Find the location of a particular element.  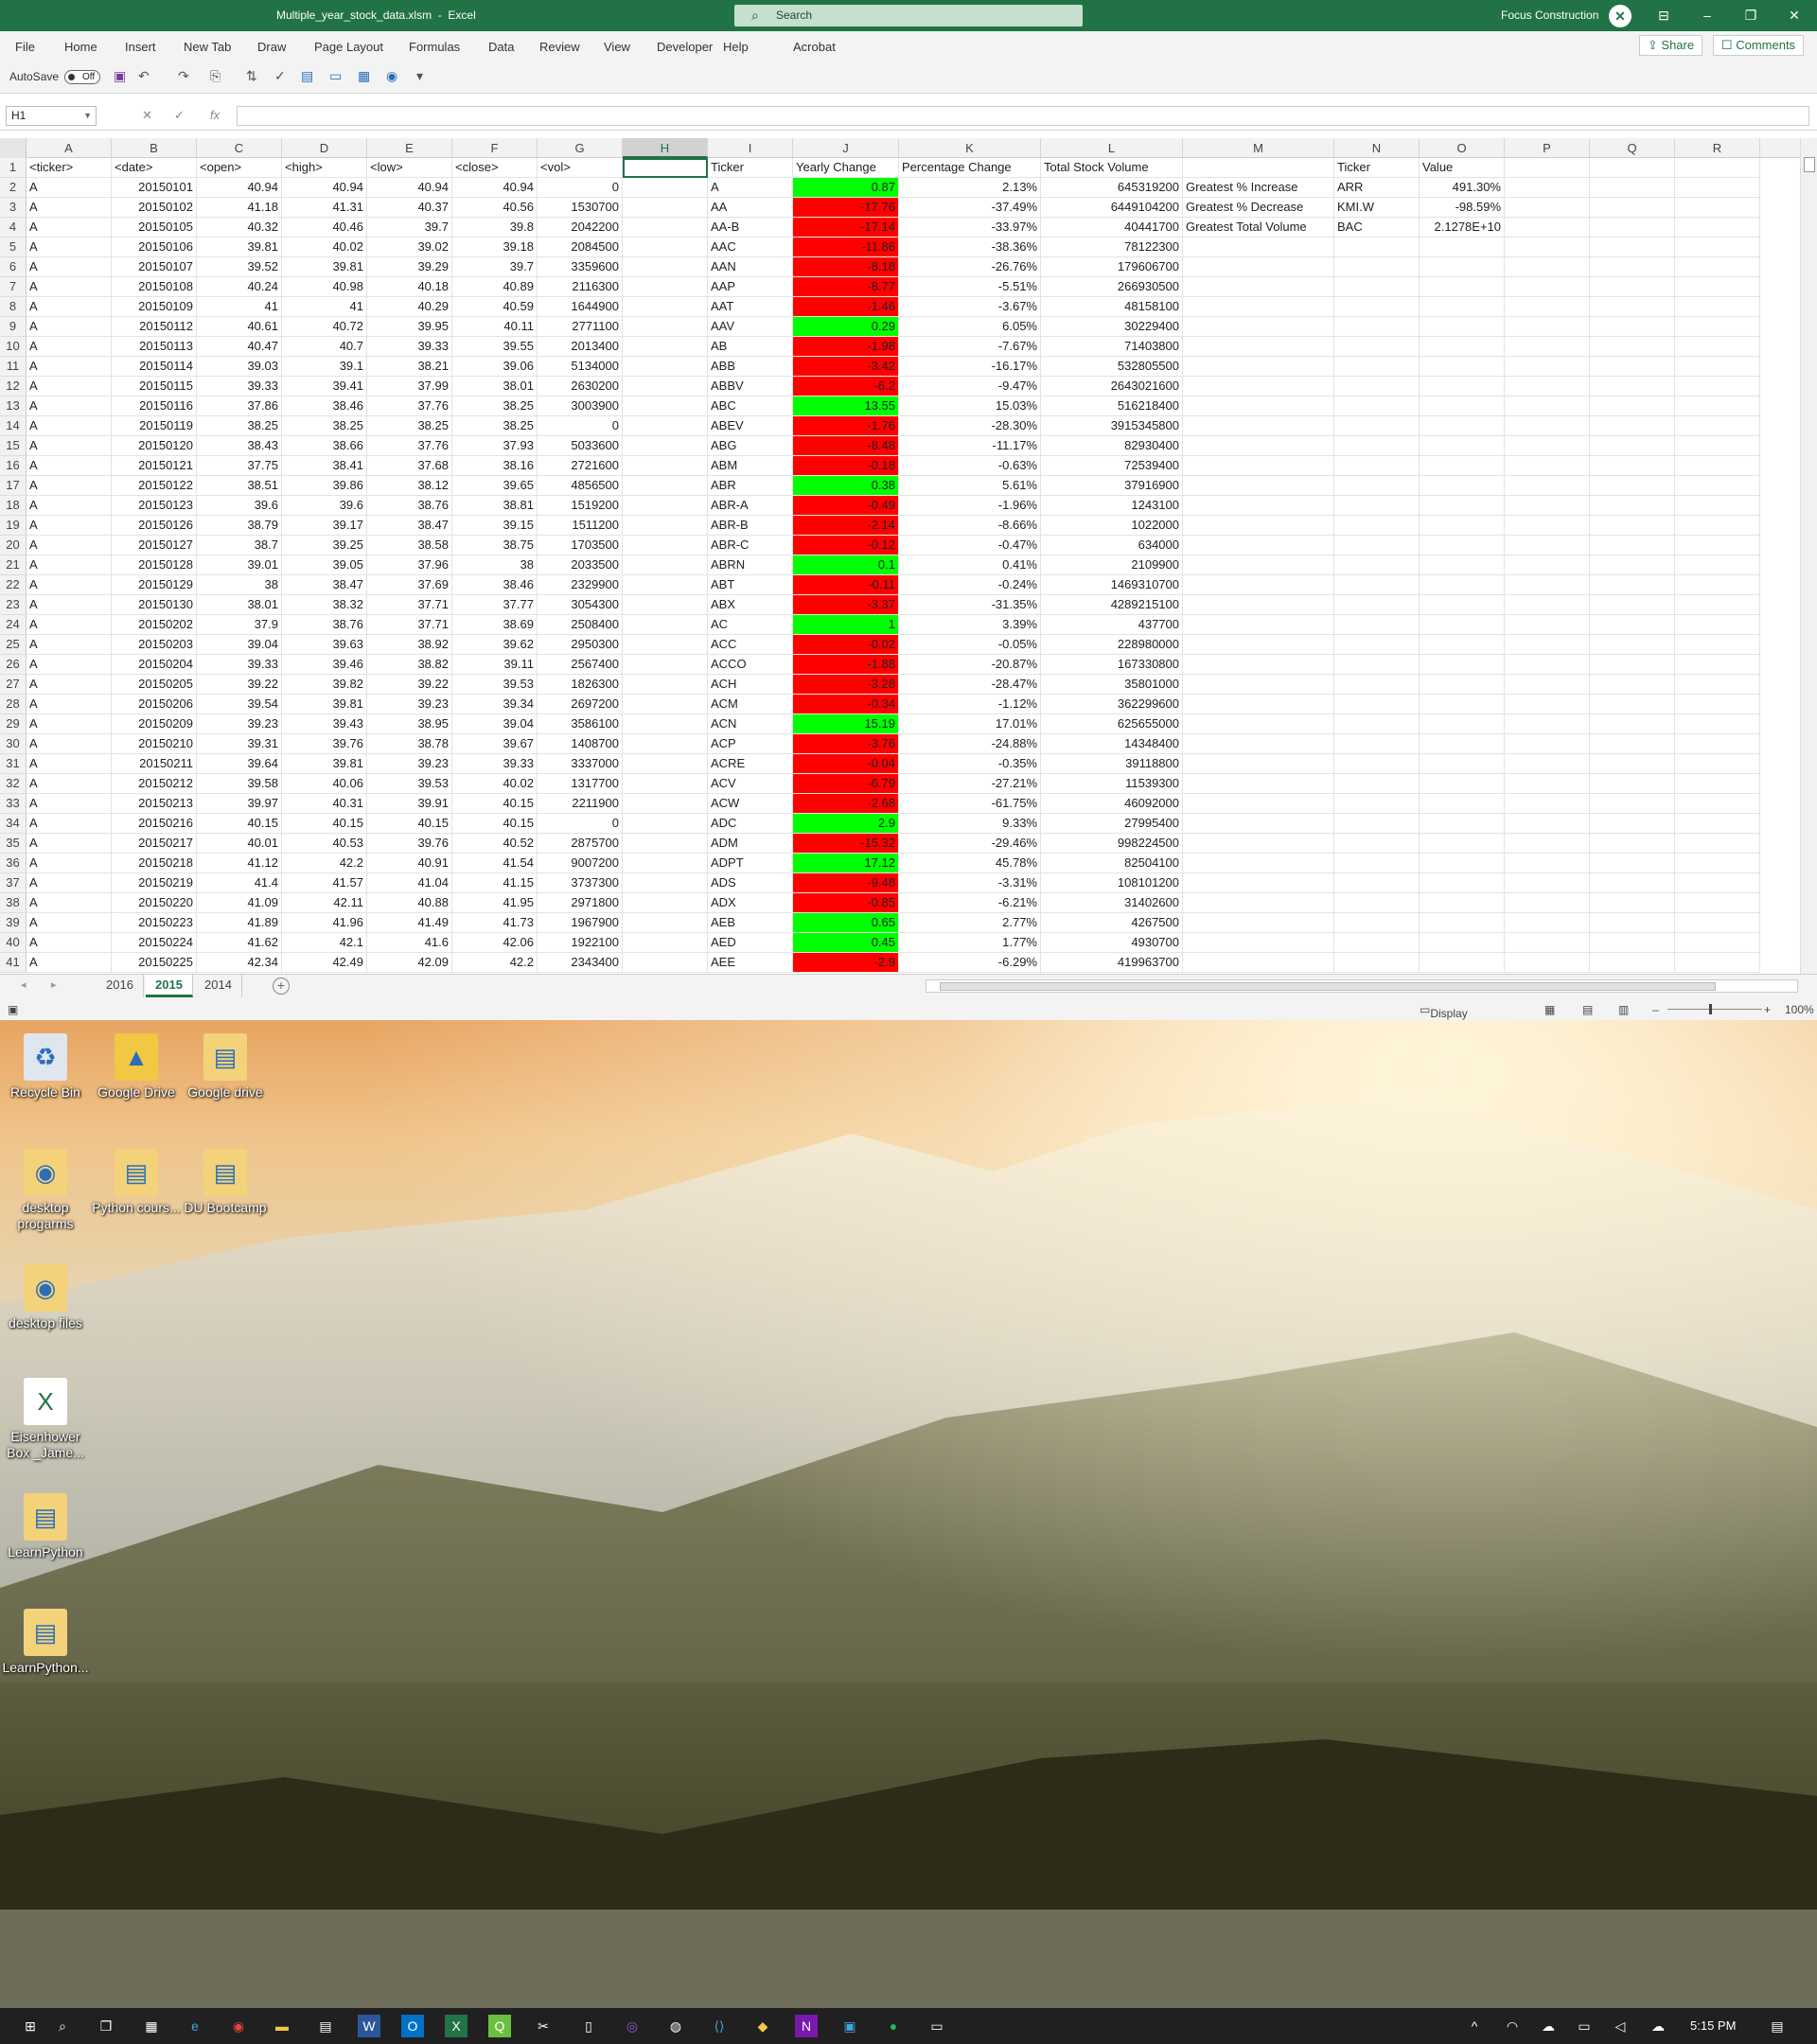

total-volume-cell: 31402600 is located at coordinates (1112, 903).